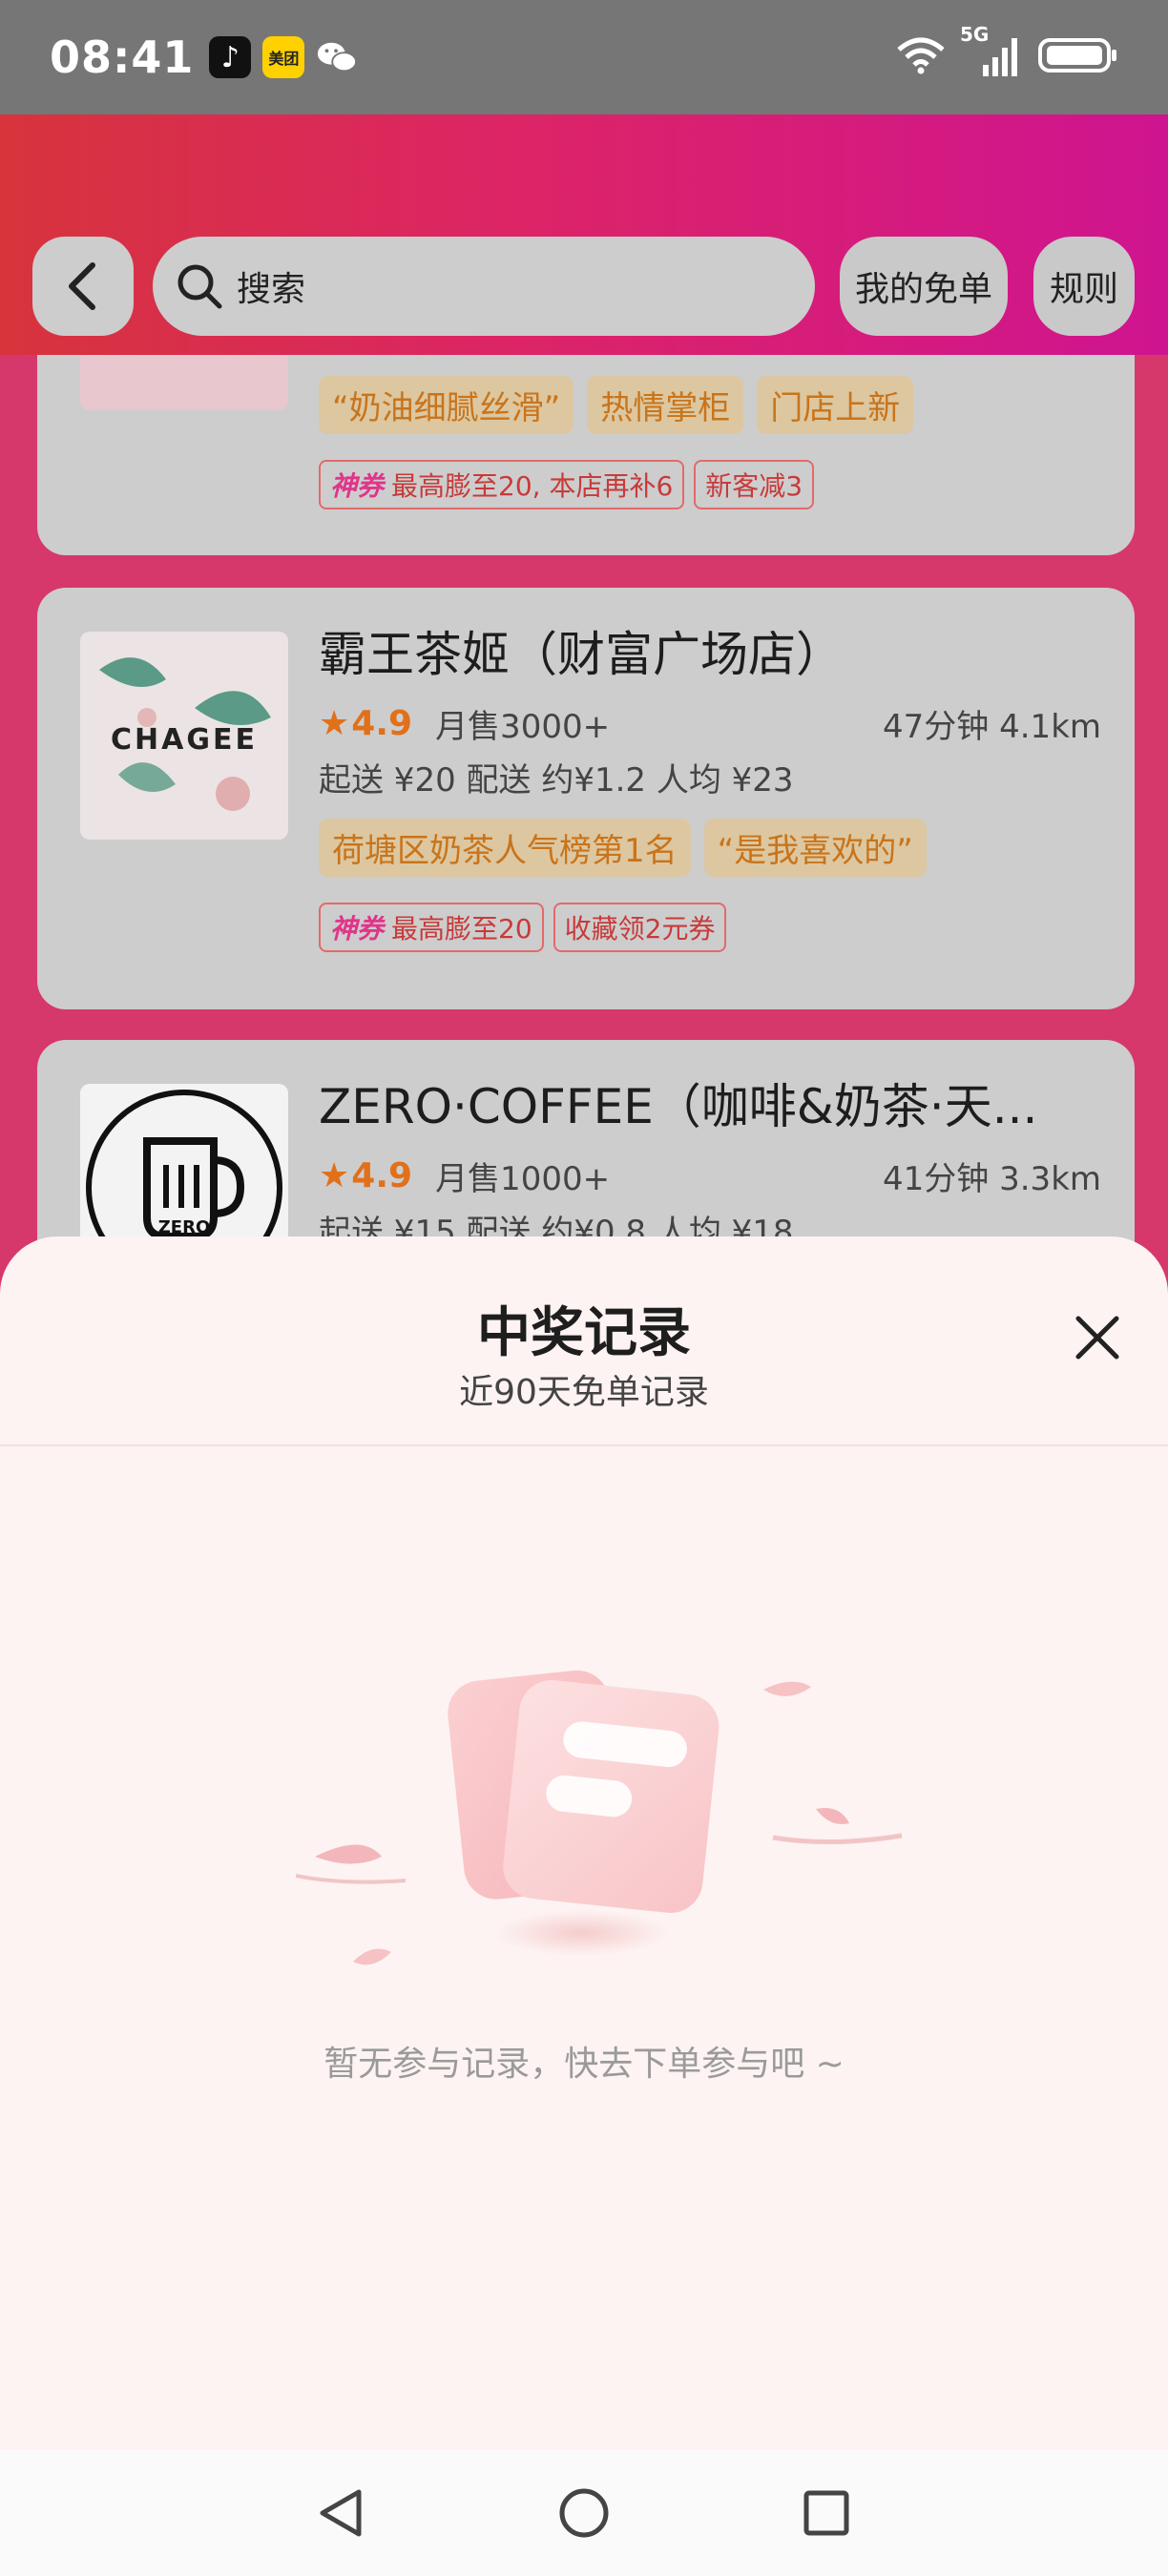 The height and width of the screenshot is (2576, 1168). What do you see at coordinates (992, 1179) in the screenshot?
I see `delivery-time-distance: 41分钟 3.3km` at bounding box center [992, 1179].